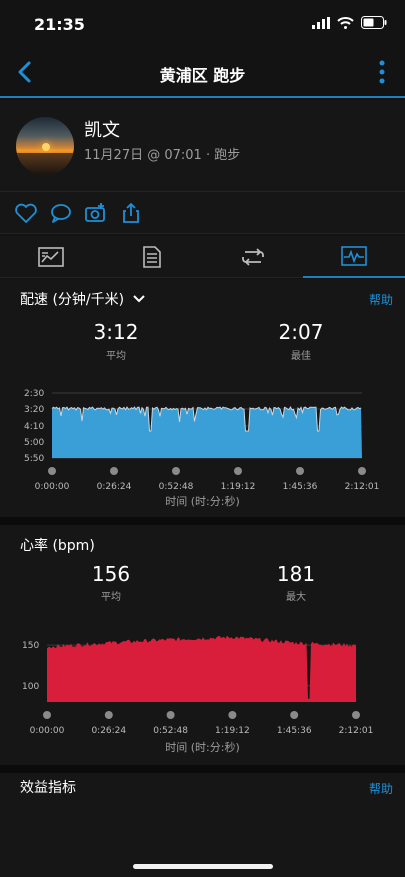  Describe the element at coordinates (321, 22) in the screenshot. I see `signal-icon` at that location.